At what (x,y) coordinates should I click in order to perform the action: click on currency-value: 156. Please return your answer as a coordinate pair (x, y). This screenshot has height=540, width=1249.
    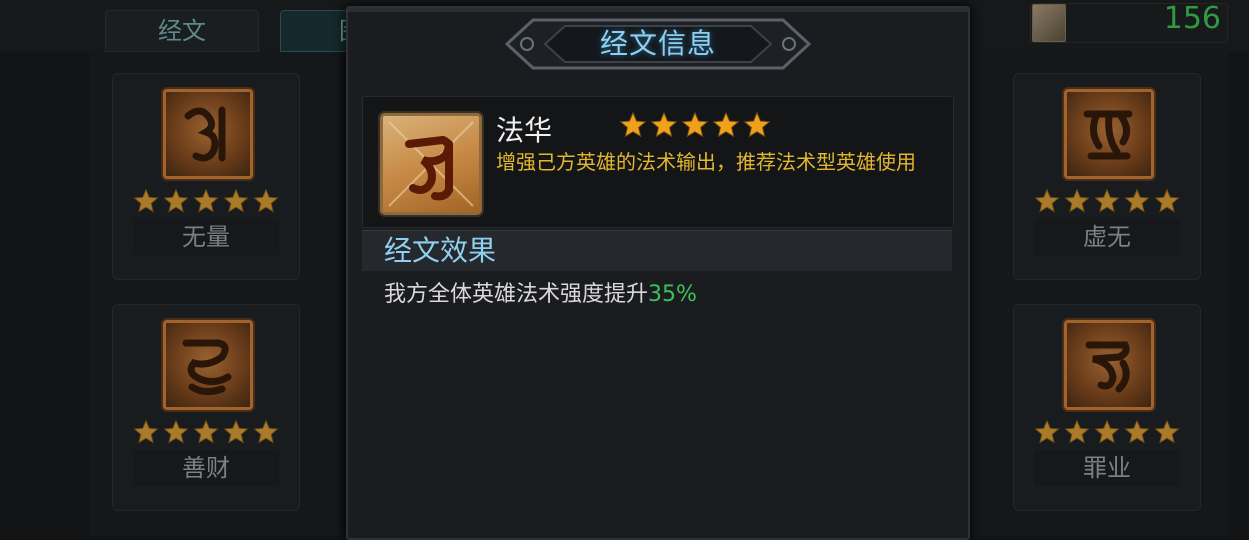
    Looking at the image, I should click on (1192, 18).